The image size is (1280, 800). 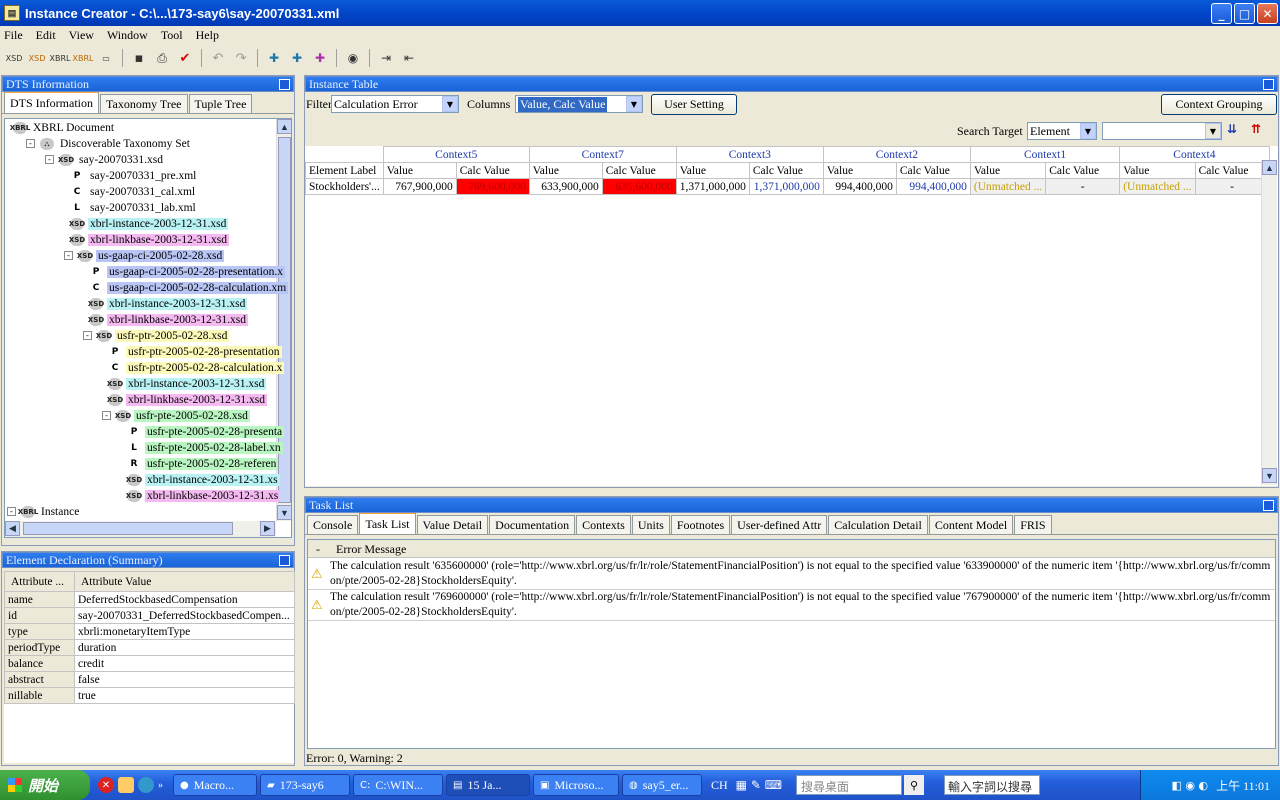 What do you see at coordinates (144, 256) in the screenshot?
I see `tree-node: - XSD us-gaap-ci-2005-02-28.xsd` at bounding box center [144, 256].